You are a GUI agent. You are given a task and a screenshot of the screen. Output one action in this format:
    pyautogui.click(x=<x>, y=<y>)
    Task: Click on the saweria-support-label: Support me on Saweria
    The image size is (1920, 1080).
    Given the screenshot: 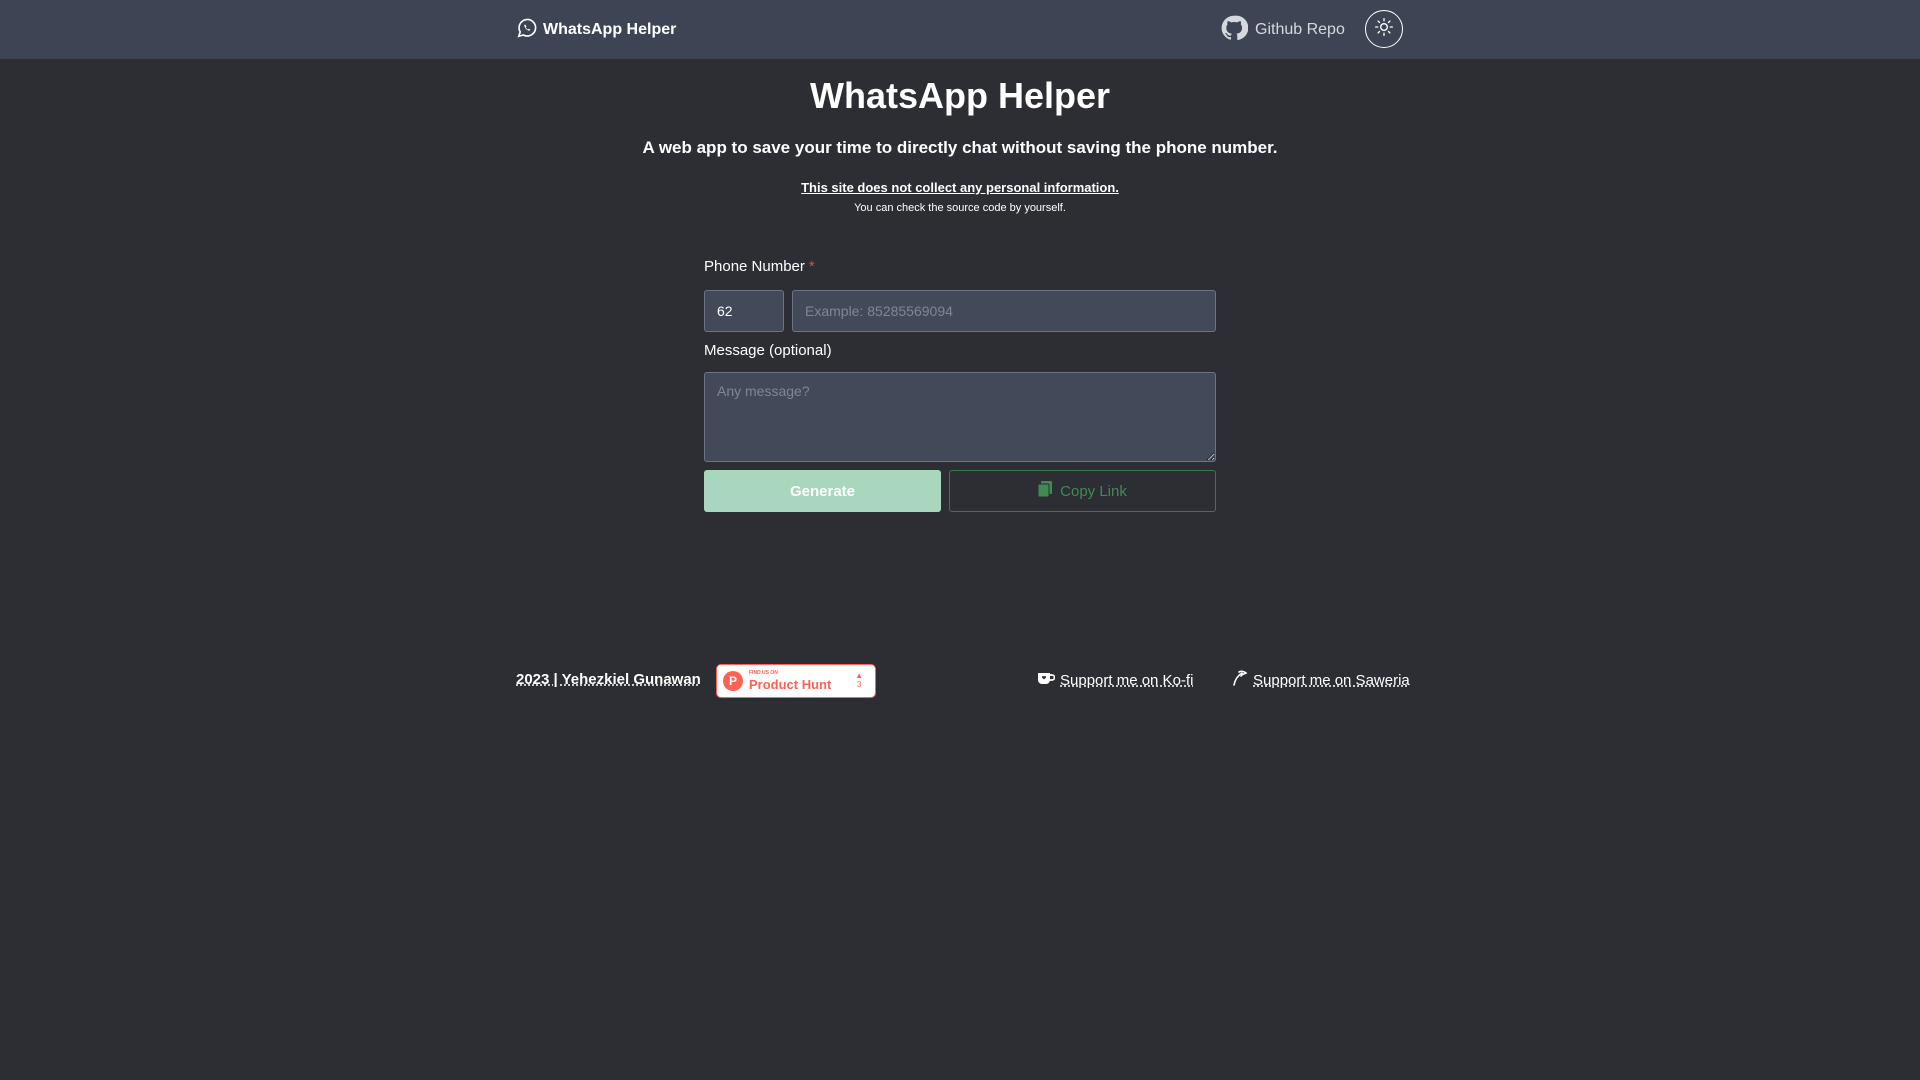 What is the action you would take?
    pyautogui.click(x=1331, y=680)
    